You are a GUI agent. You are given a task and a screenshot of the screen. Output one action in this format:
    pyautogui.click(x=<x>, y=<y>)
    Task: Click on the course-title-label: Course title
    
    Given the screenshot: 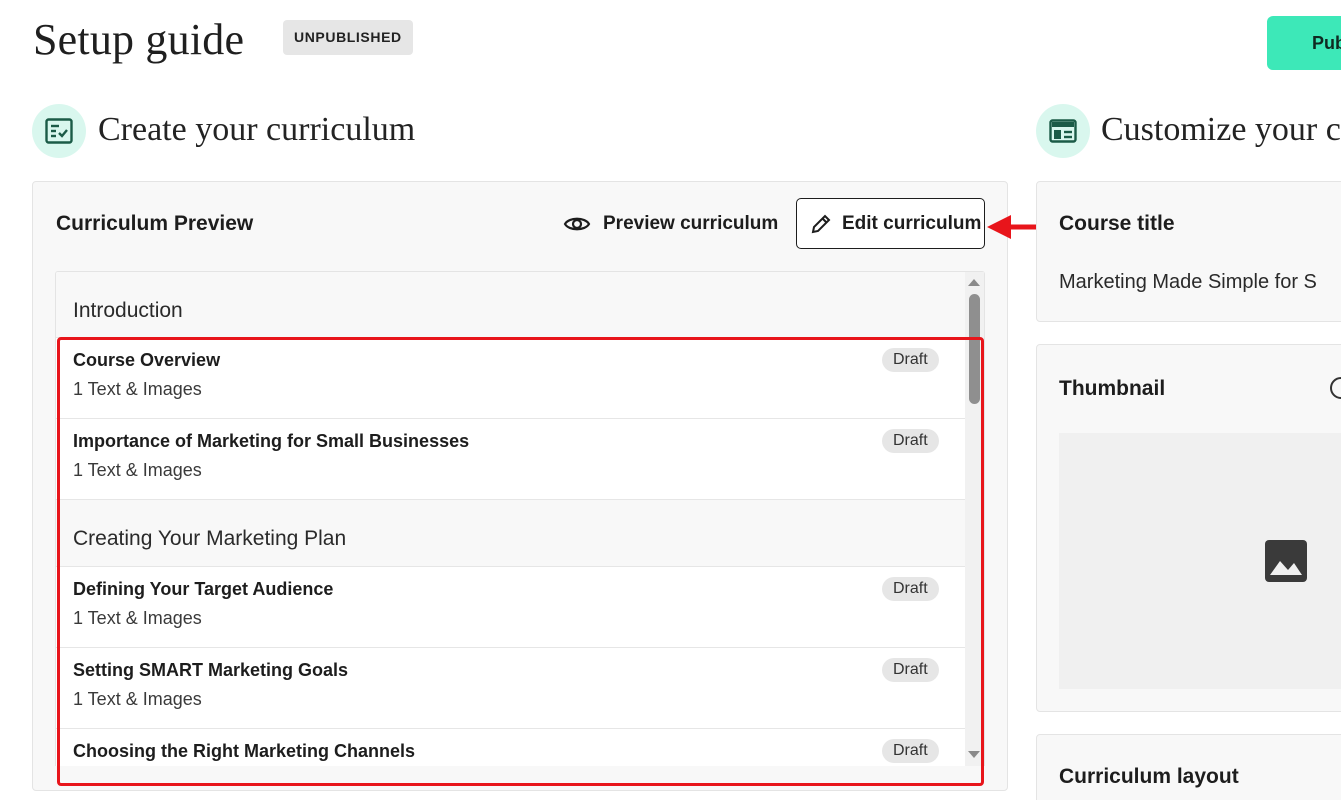 What is the action you would take?
    pyautogui.click(x=1117, y=223)
    